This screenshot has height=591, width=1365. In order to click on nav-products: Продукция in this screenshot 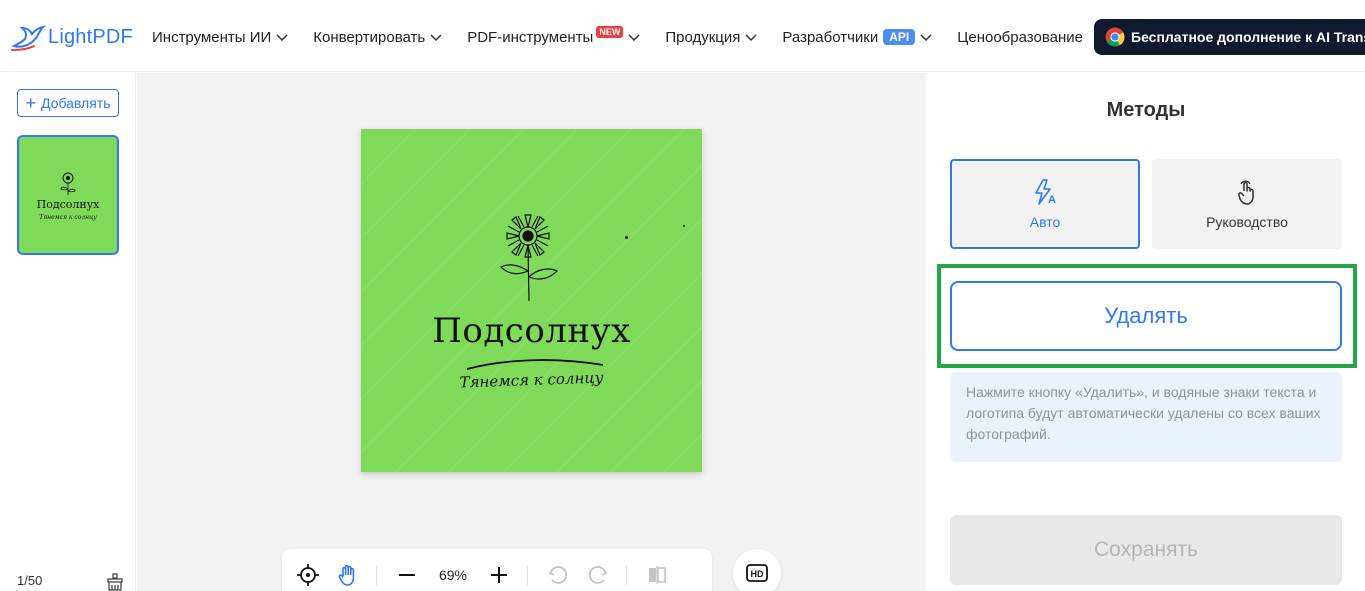, I will do `click(711, 37)`.